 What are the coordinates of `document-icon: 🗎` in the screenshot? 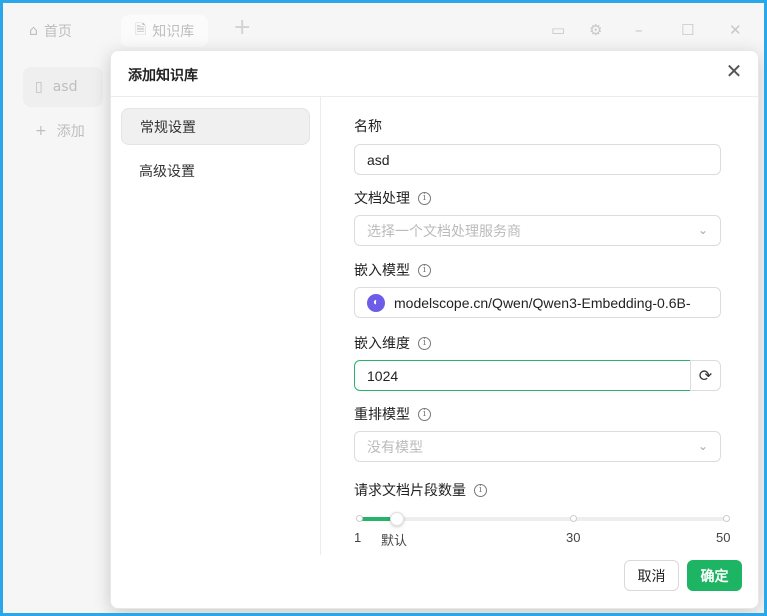 It's located at (141, 30).